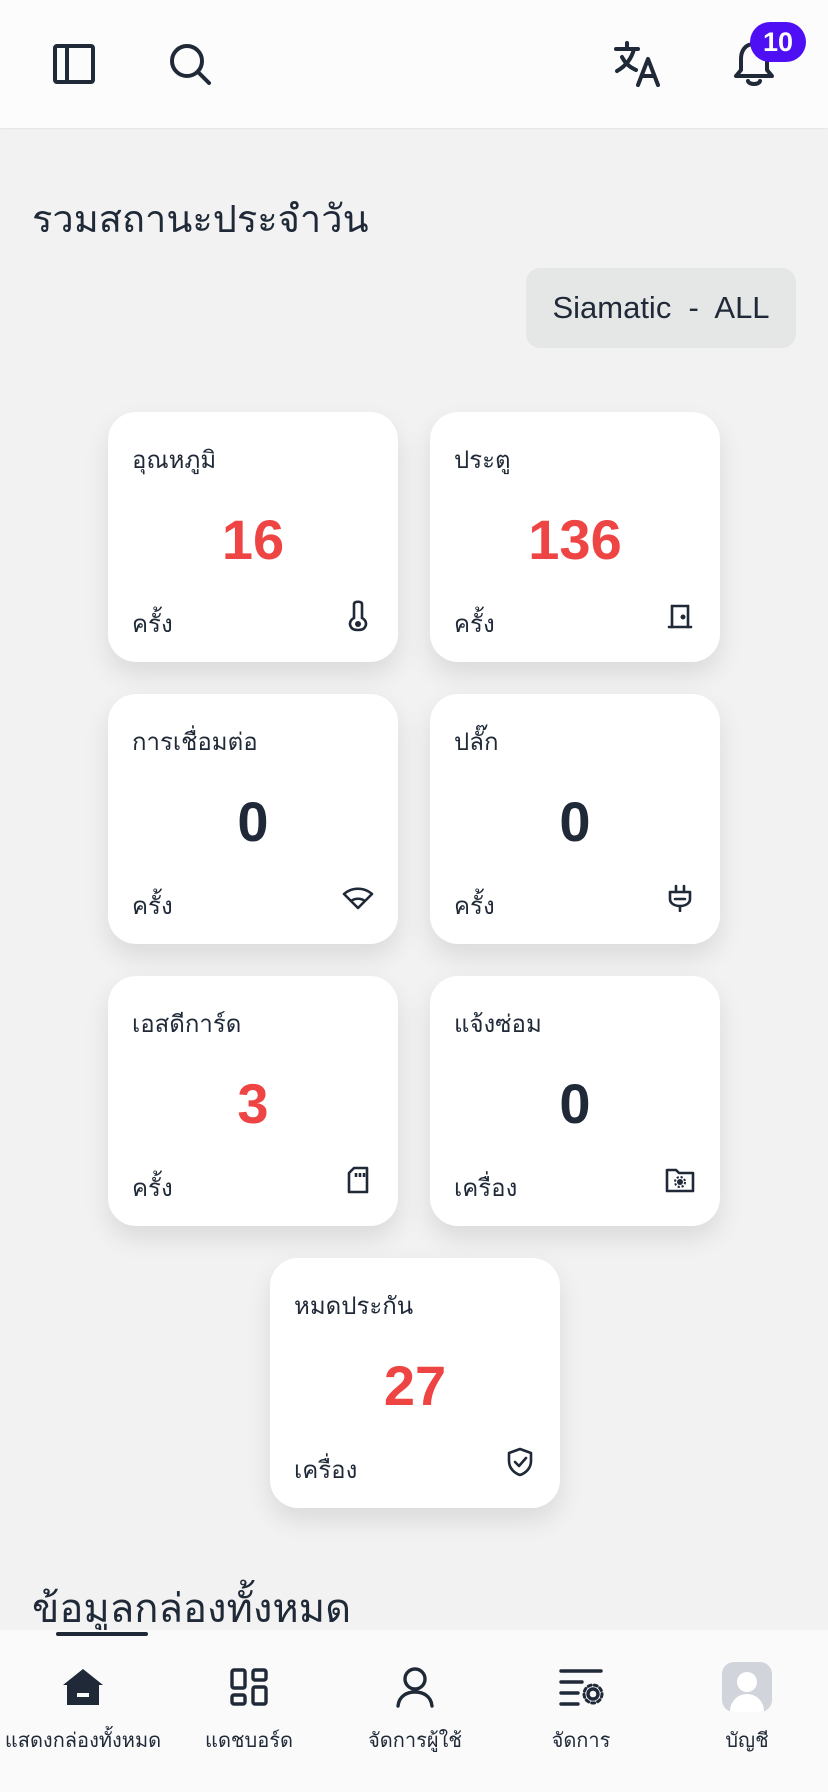  I want to click on avatar, so click(747, 1687).